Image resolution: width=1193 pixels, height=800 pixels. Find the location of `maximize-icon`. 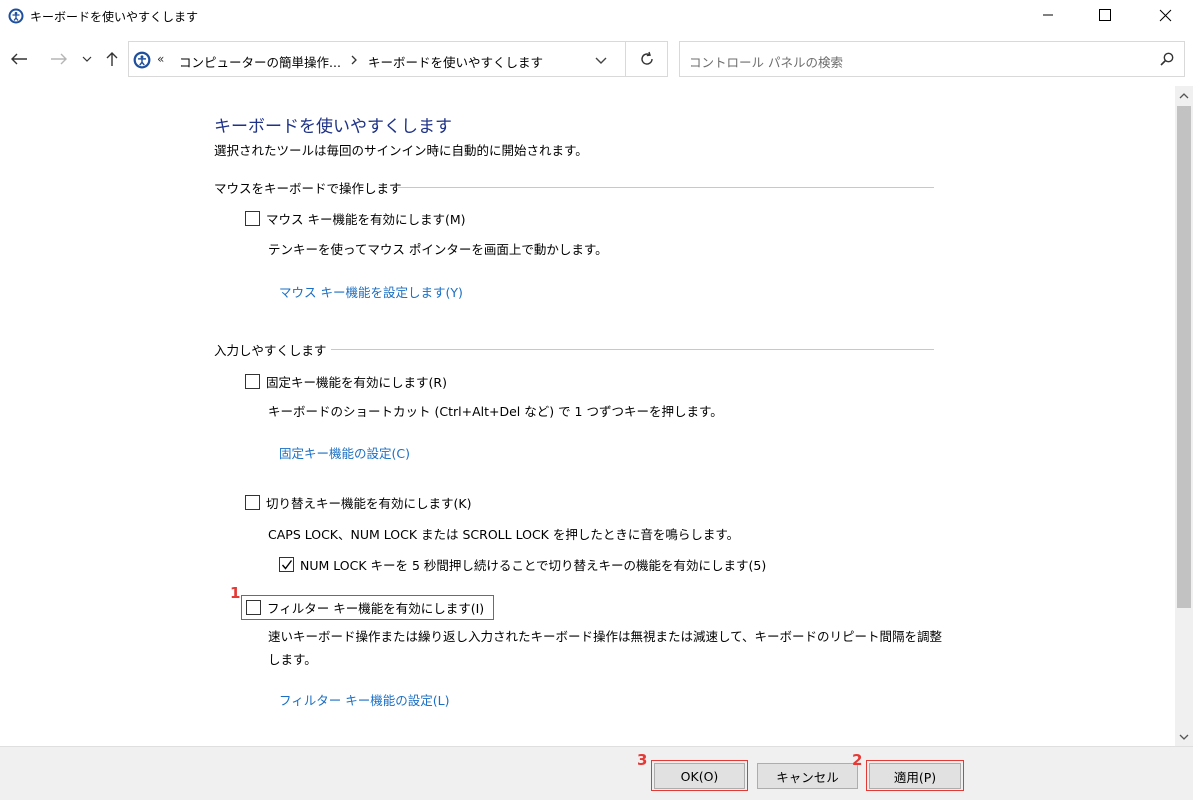

maximize-icon is located at coordinates (1105, 15).